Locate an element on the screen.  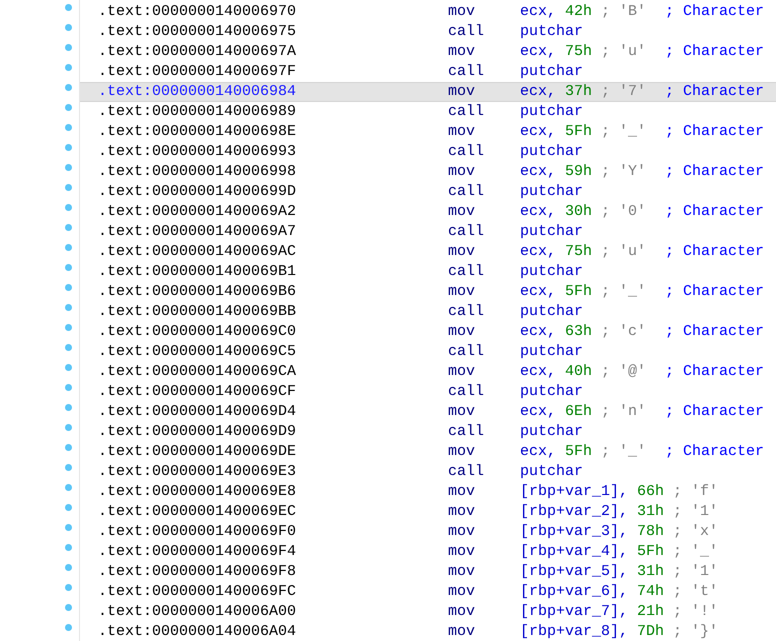
comment-text: ; 't' is located at coordinates (695, 592).